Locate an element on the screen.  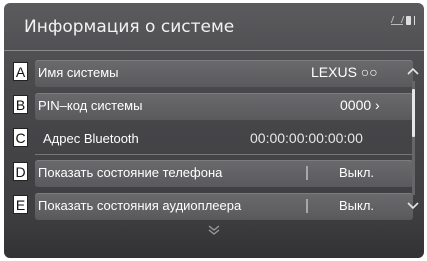
status-icons is located at coordinates (404, 20).